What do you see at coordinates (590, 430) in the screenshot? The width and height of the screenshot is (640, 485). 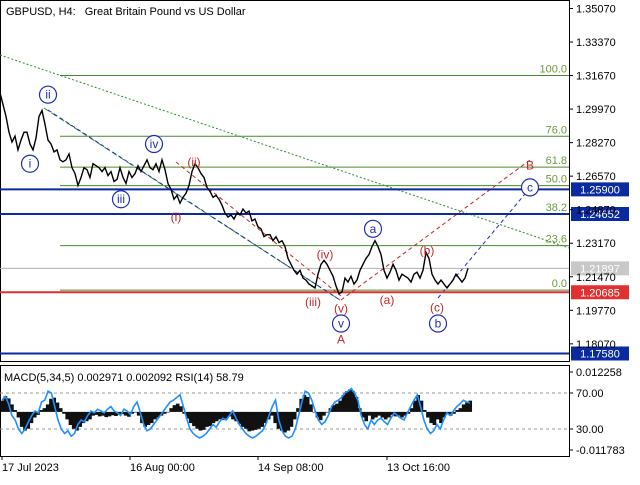 I see `indicator-axis-label: 30.00` at bounding box center [590, 430].